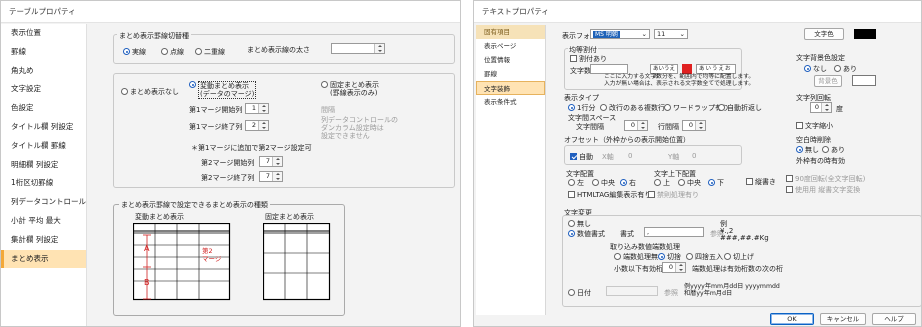  What do you see at coordinates (216, 127) in the screenshot?
I see `merge1-end-label: 第1マージ終了列` at bounding box center [216, 127].